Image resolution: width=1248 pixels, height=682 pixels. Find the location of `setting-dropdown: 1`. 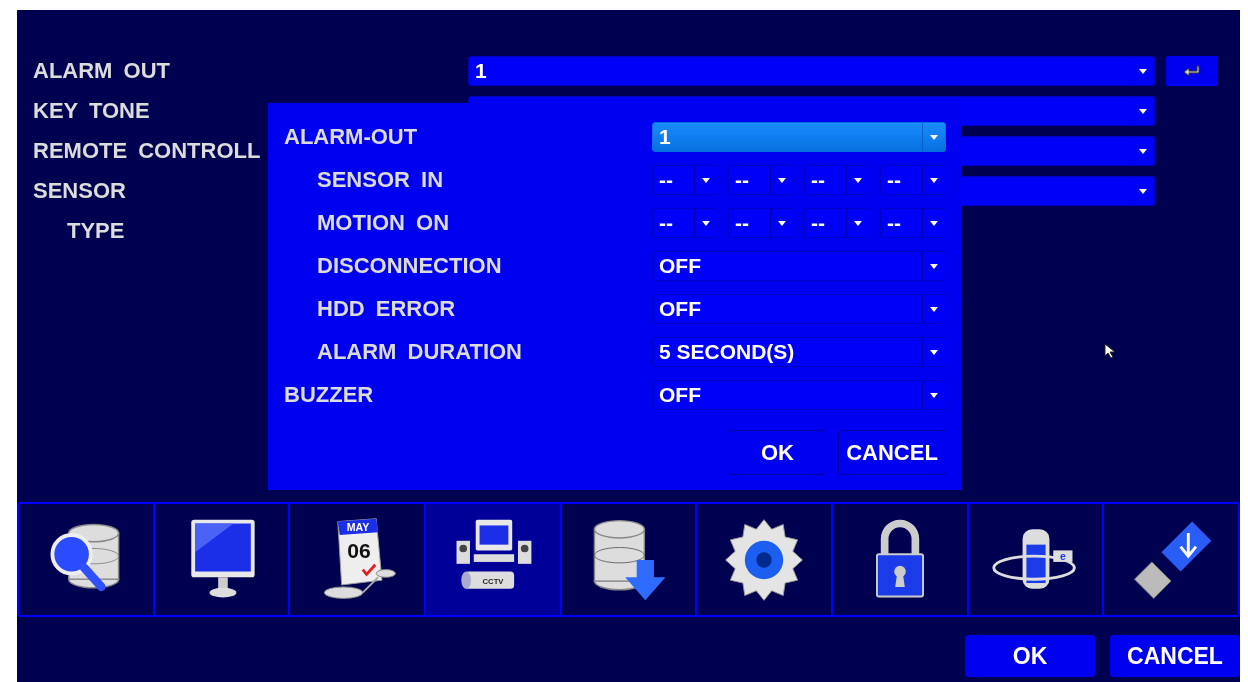

setting-dropdown: 1 is located at coordinates (811, 71).